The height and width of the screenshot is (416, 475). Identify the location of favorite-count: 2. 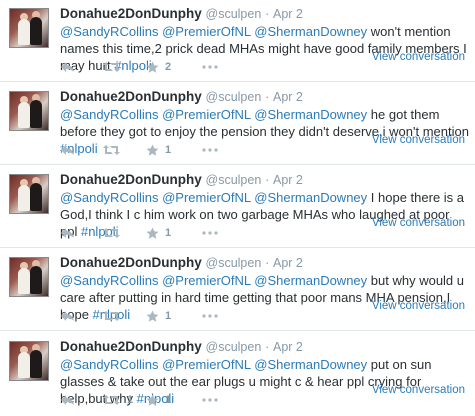
(168, 67).